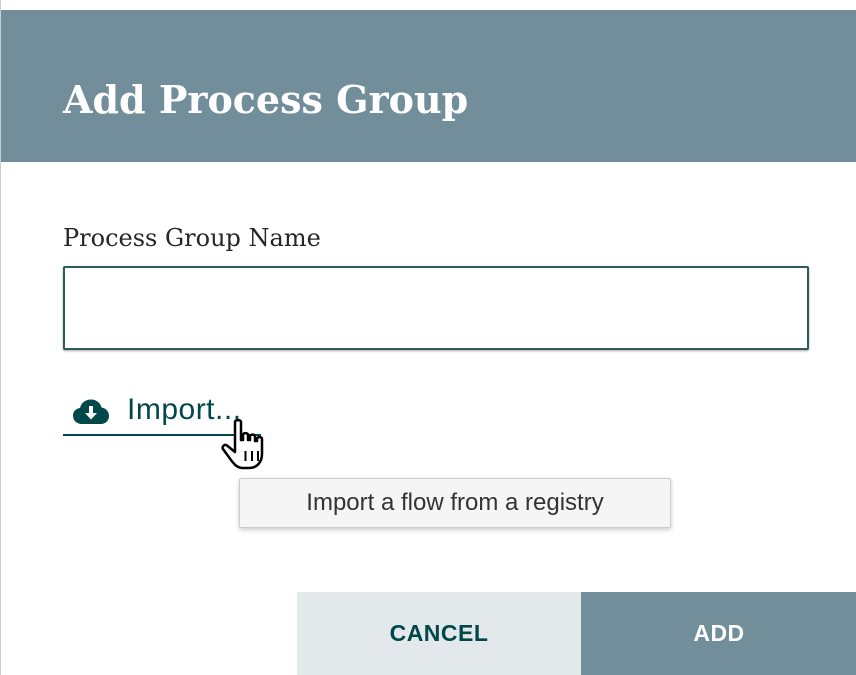  What do you see at coordinates (436, 308) in the screenshot?
I see `process-group-name-input` at bounding box center [436, 308].